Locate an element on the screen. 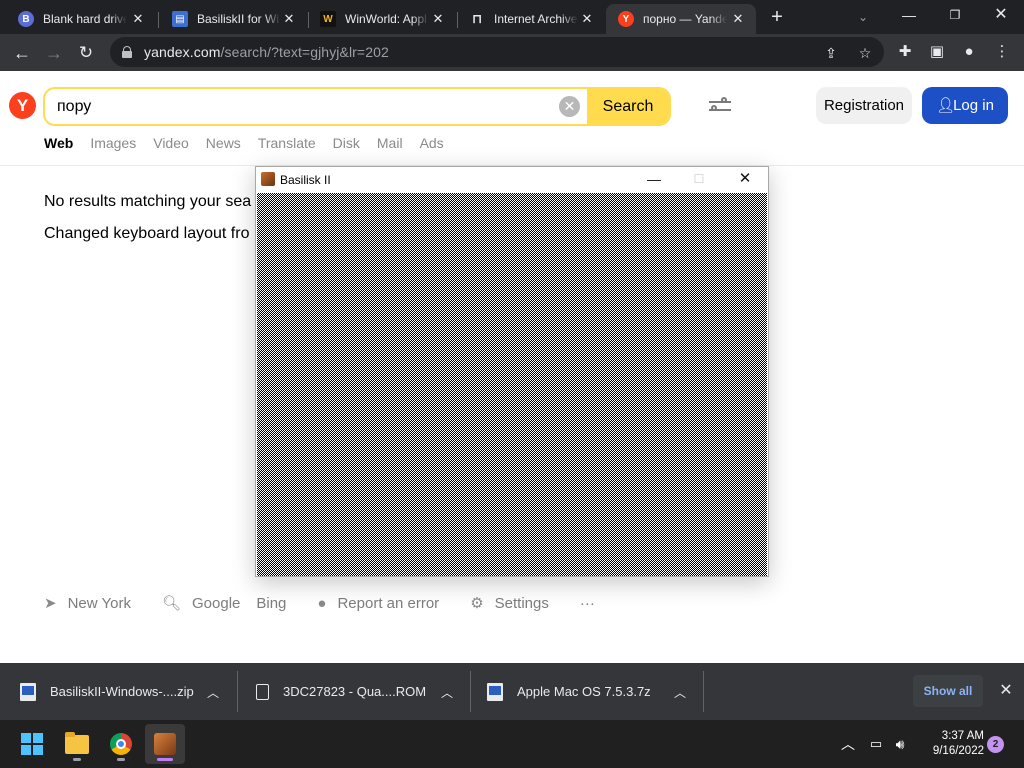 The image size is (1024, 768). windows-taskbar: ︿ ▭ 🔊︎ 3:37 AM 9/16/2022 2 is located at coordinates (512, 744).